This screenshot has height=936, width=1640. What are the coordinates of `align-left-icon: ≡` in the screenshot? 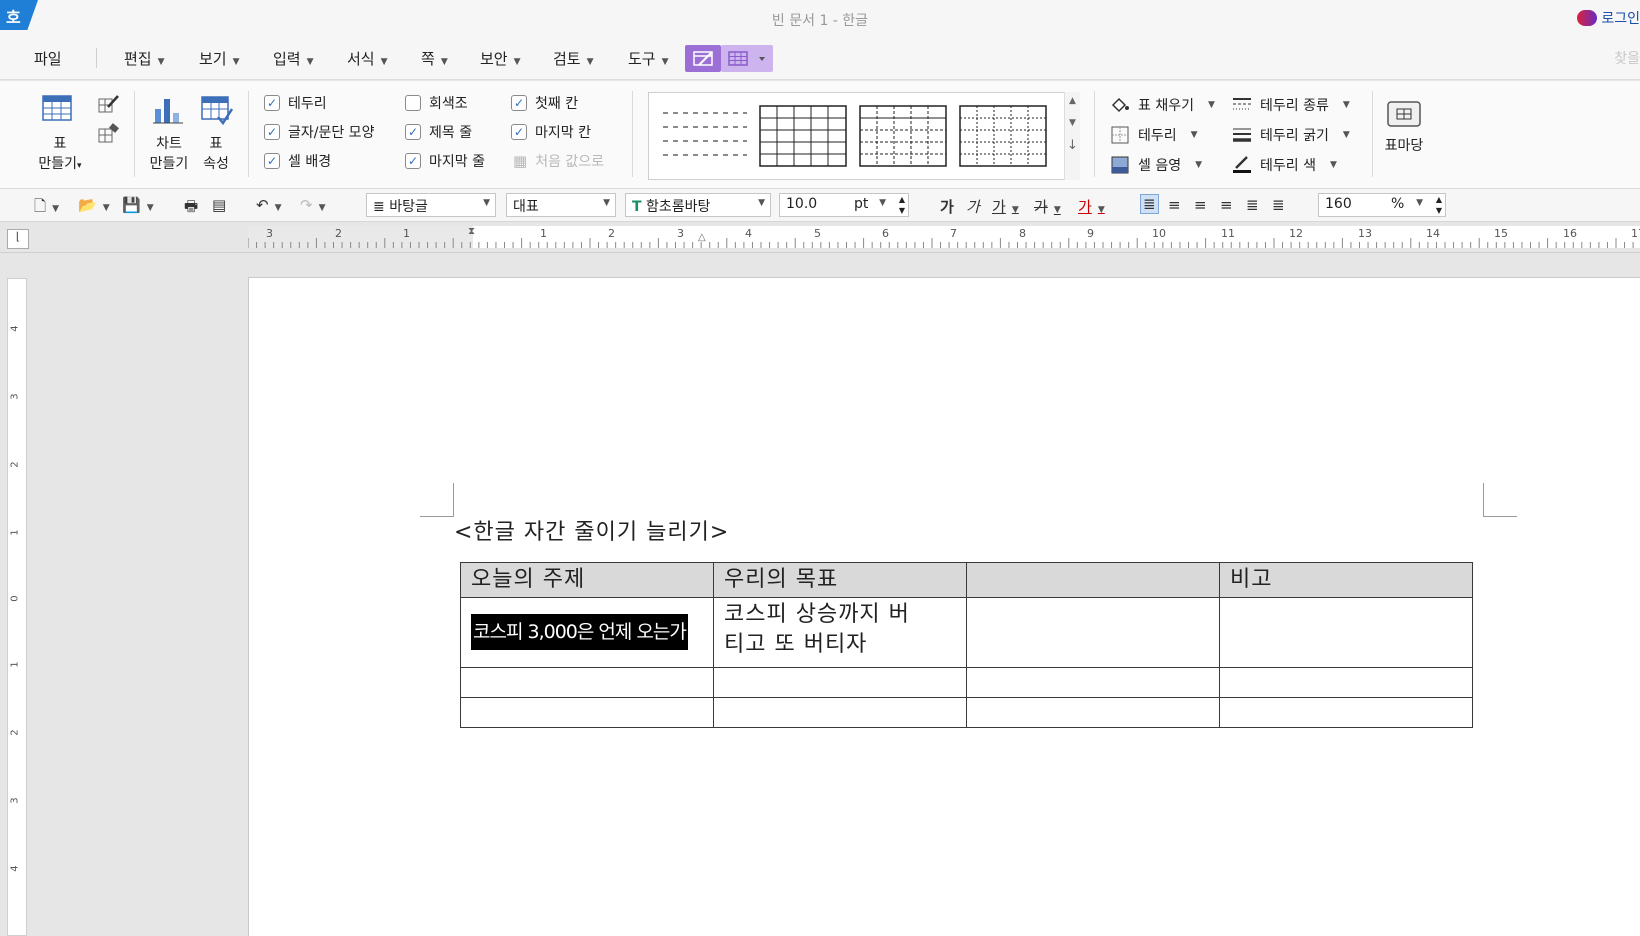 It's located at (1174, 205).